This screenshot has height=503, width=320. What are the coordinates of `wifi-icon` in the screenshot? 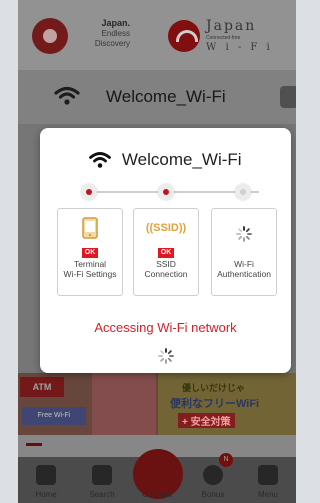 It's located at (100, 160).